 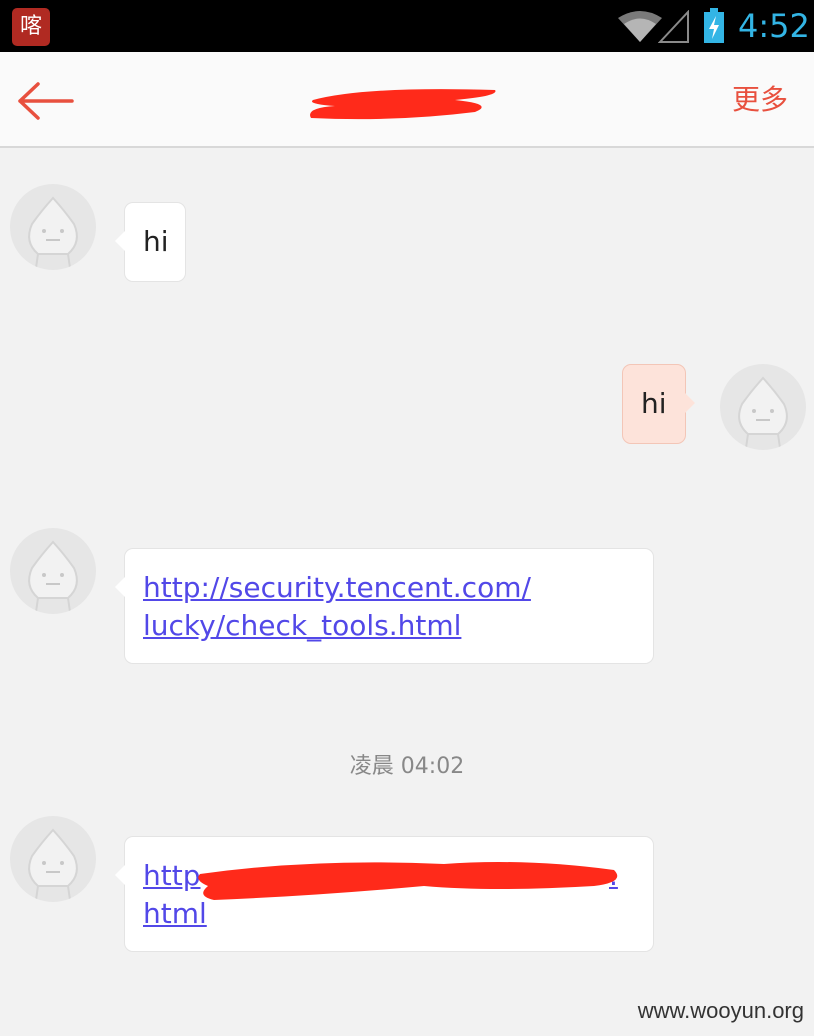 I want to click on redacted-contact-name, so click(x=403, y=104).